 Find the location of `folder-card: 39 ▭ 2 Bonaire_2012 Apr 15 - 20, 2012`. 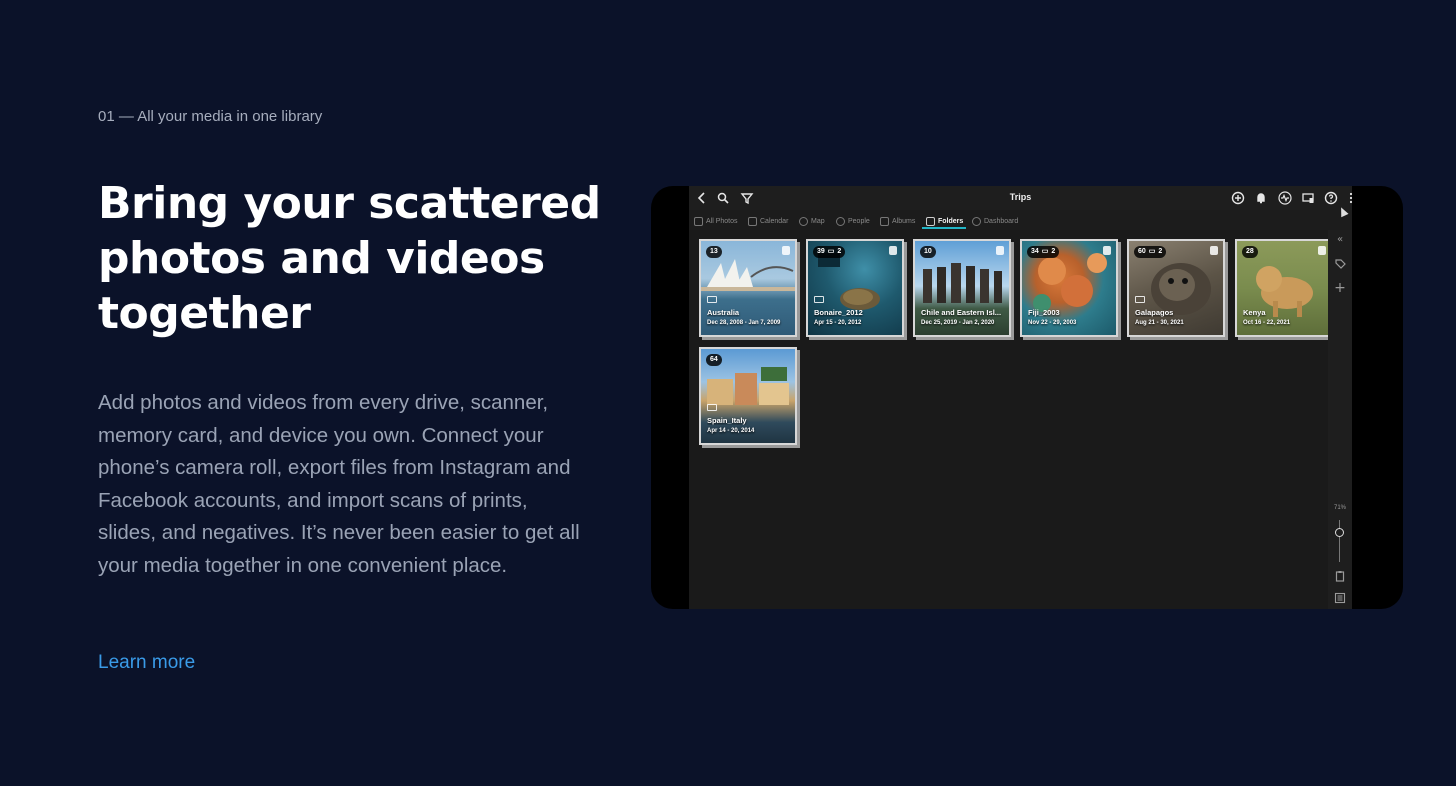

folder-card: 39 ▭ 2 Bonaire_2012 Apr 15 - 20, 2012 is located at coordinates (855, 288).